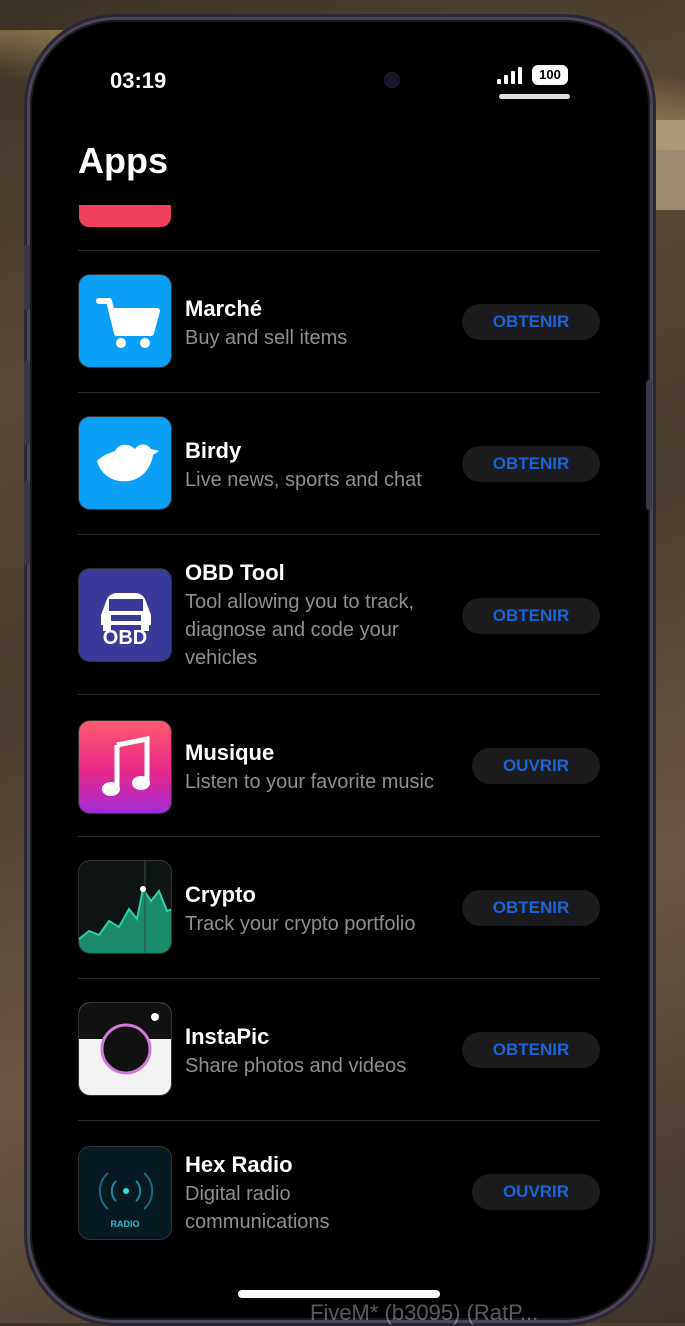 This screenshot has height=1326, width=685. I want to click on radio-icon: RADIO, so click(125, 1193).